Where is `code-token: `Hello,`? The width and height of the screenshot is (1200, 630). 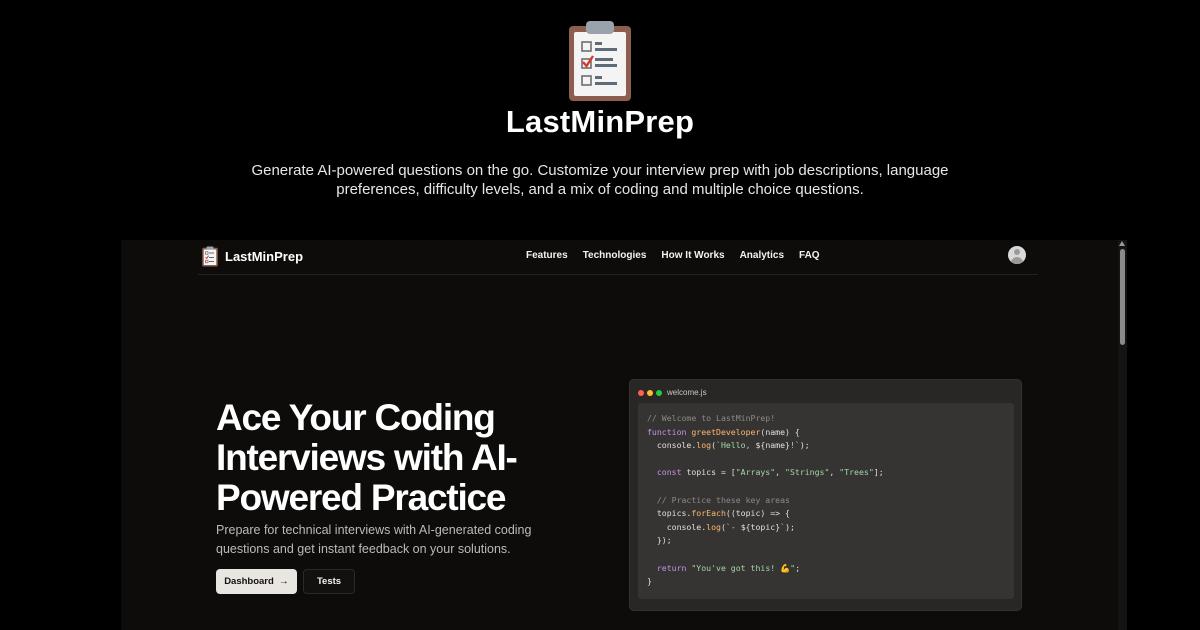
code-token: `Hello, is located at coordinates (736, 445).